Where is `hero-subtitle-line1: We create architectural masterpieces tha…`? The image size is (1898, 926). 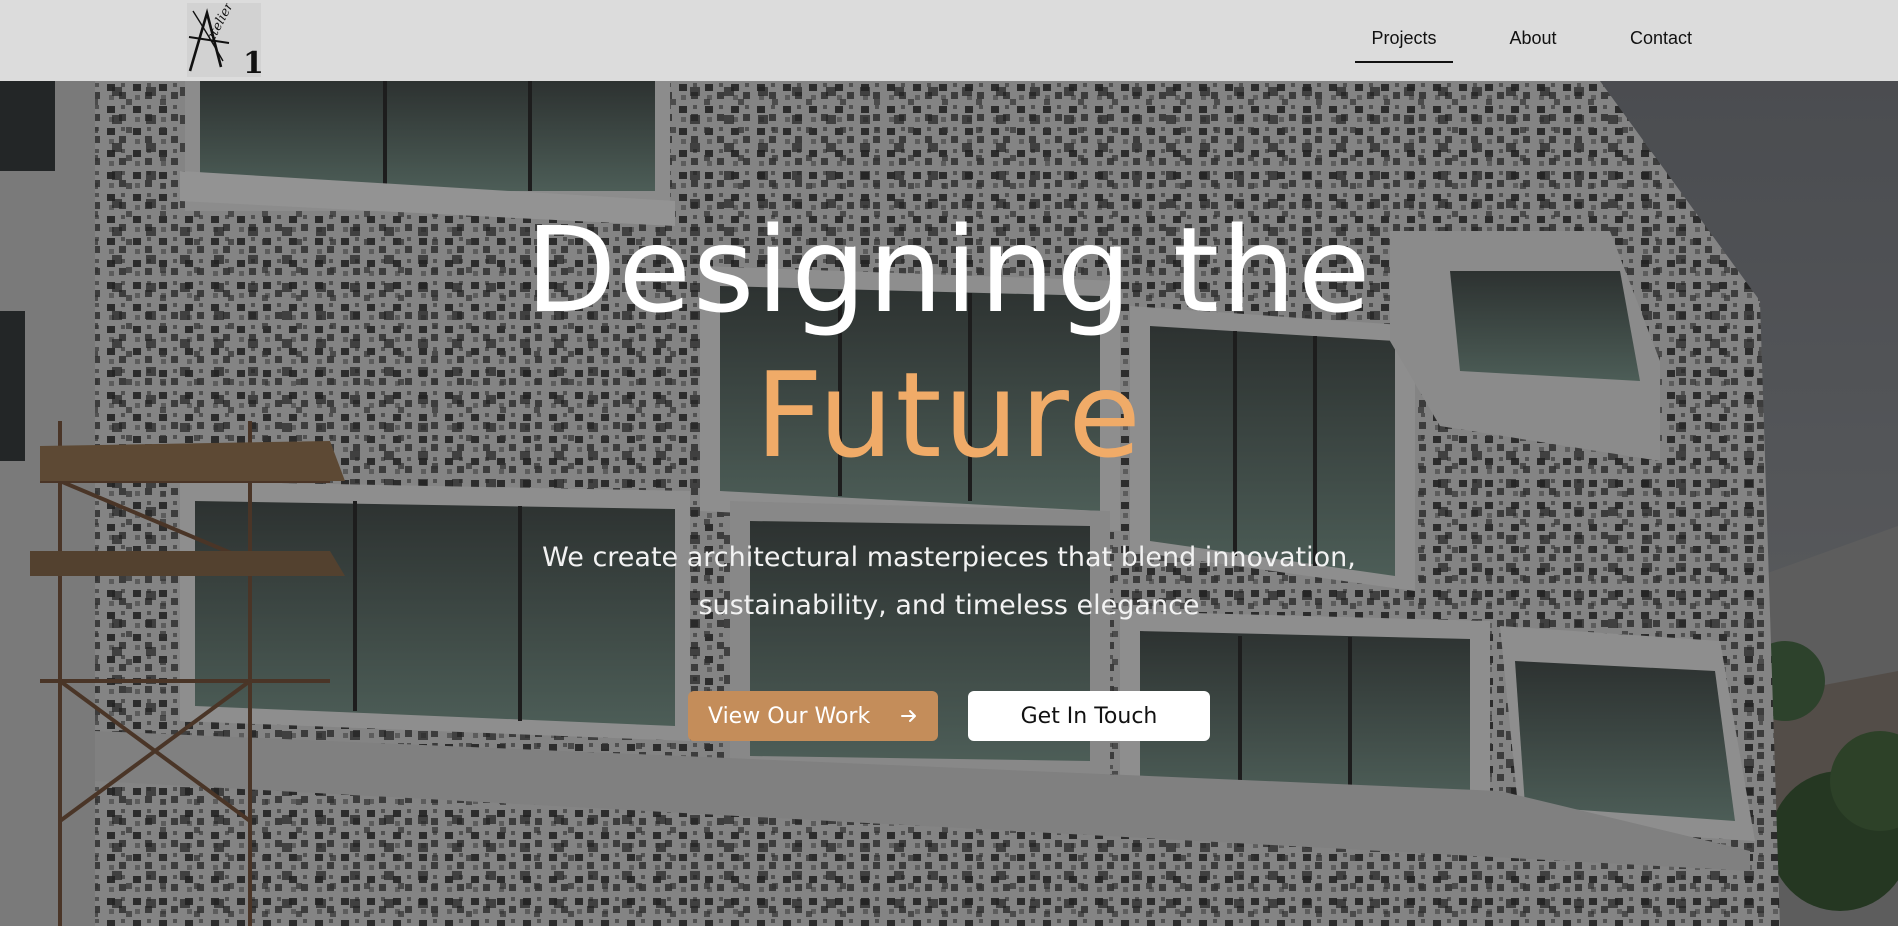
hero-subtitle-line1: We create architectural masterpieces tha… is located at coordinates (949, 557).